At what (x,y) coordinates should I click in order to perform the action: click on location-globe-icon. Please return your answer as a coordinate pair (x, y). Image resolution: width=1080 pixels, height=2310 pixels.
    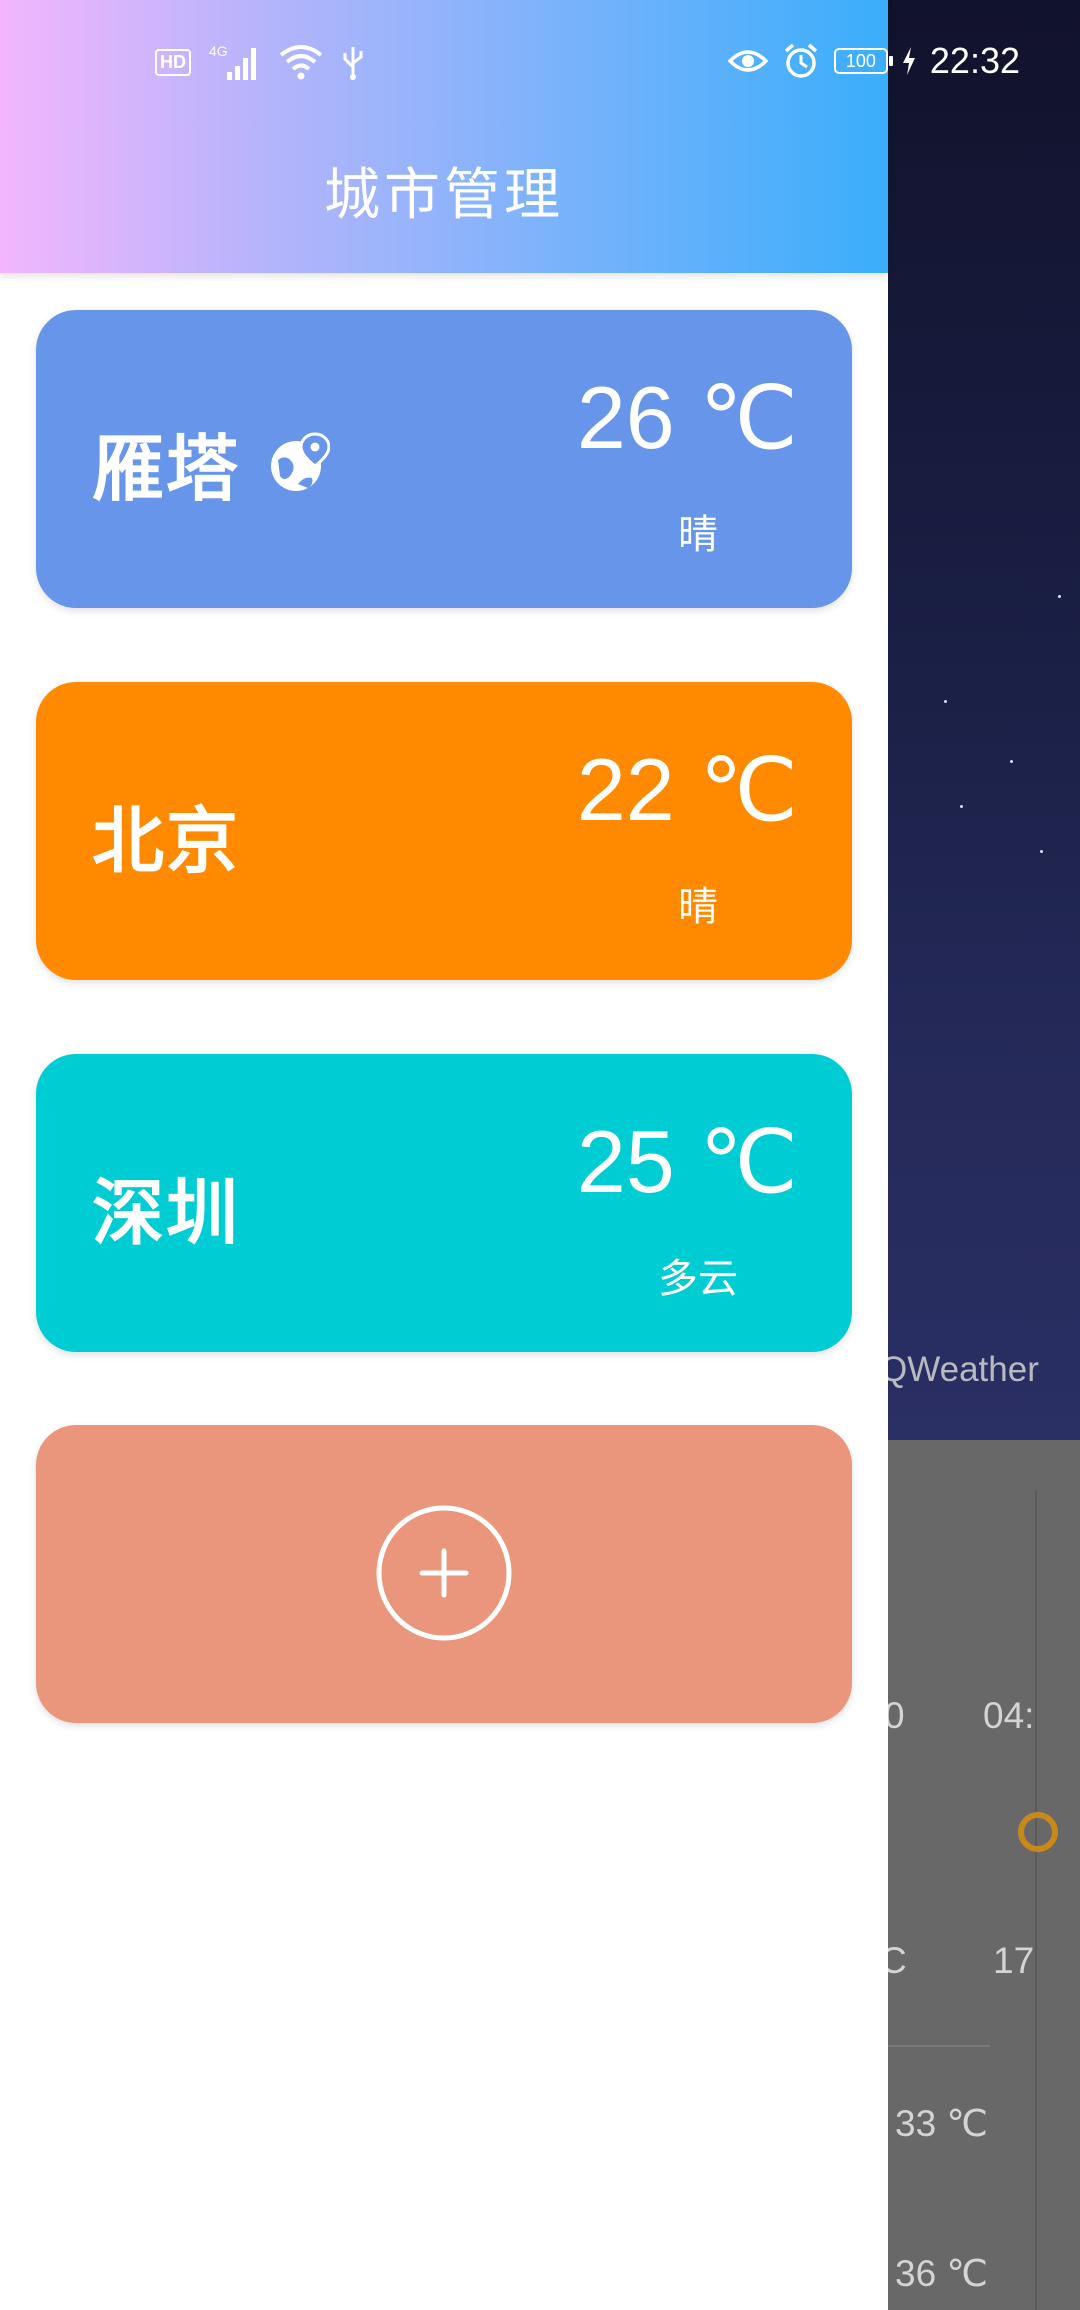
    Looking at the image, I should click on (301, 461).